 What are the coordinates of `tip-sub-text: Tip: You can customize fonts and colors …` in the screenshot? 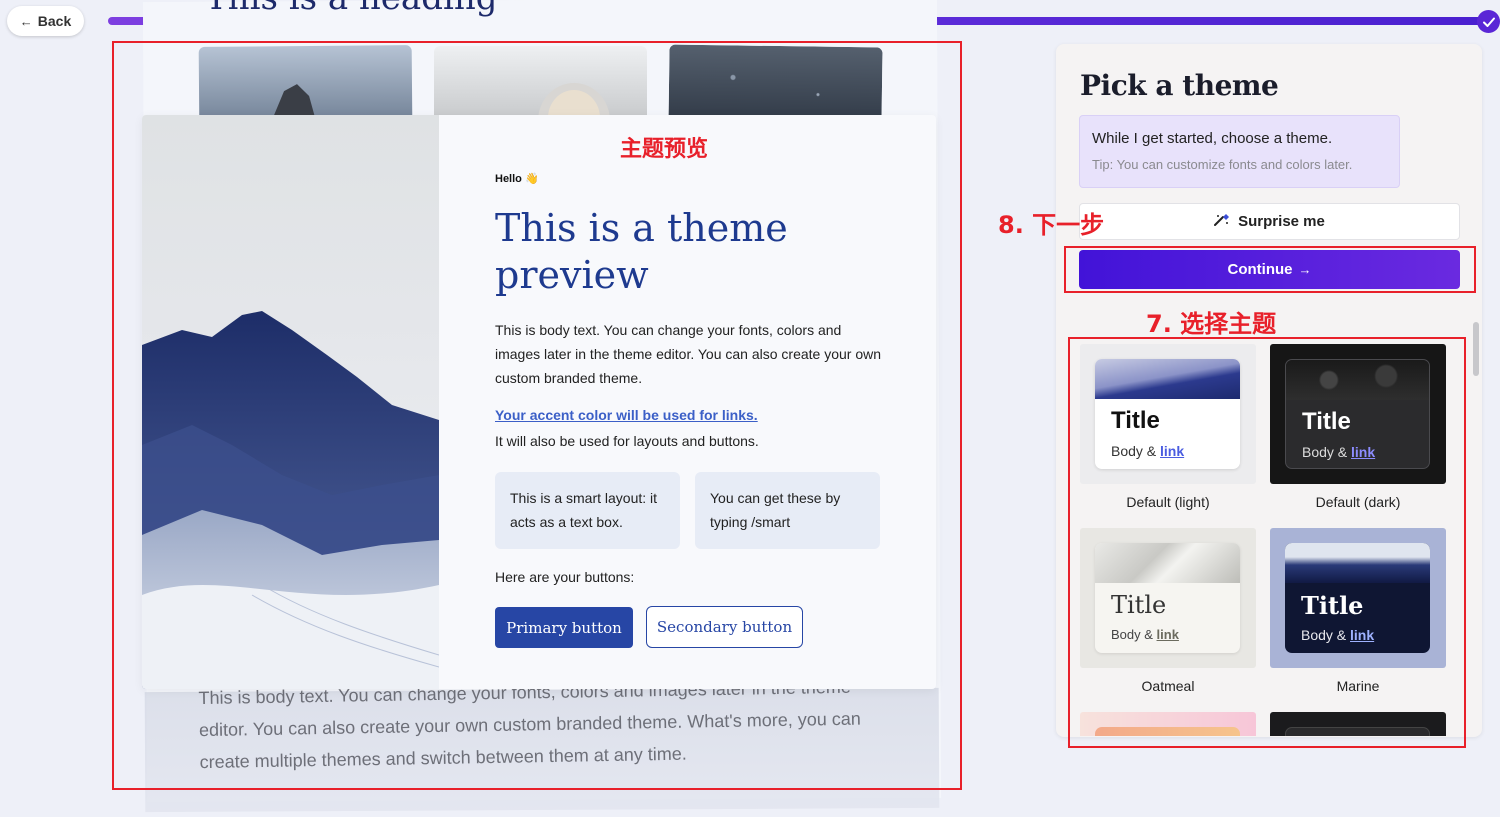 It's located at (1222, 164).